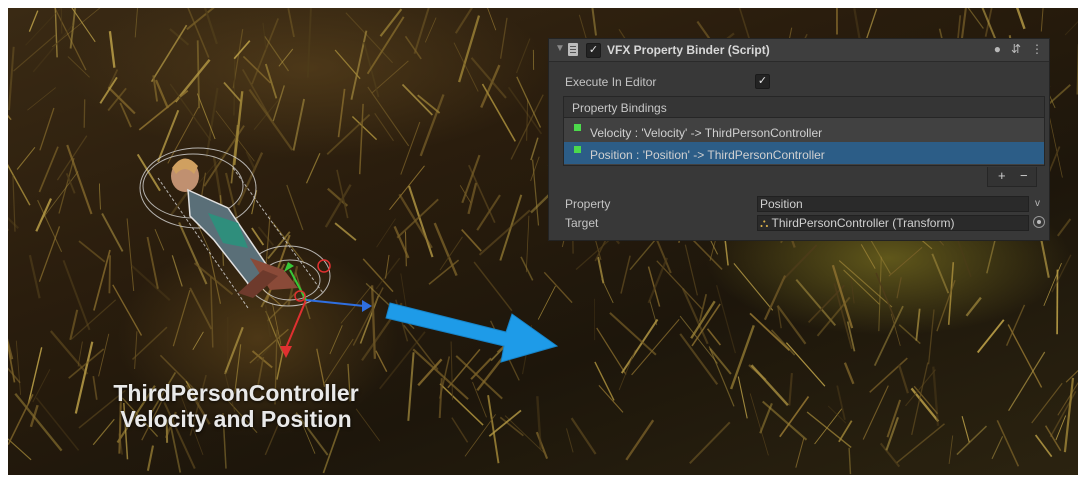  I want to click on foldout-arrow-icon: ▼, so click(560, 48).